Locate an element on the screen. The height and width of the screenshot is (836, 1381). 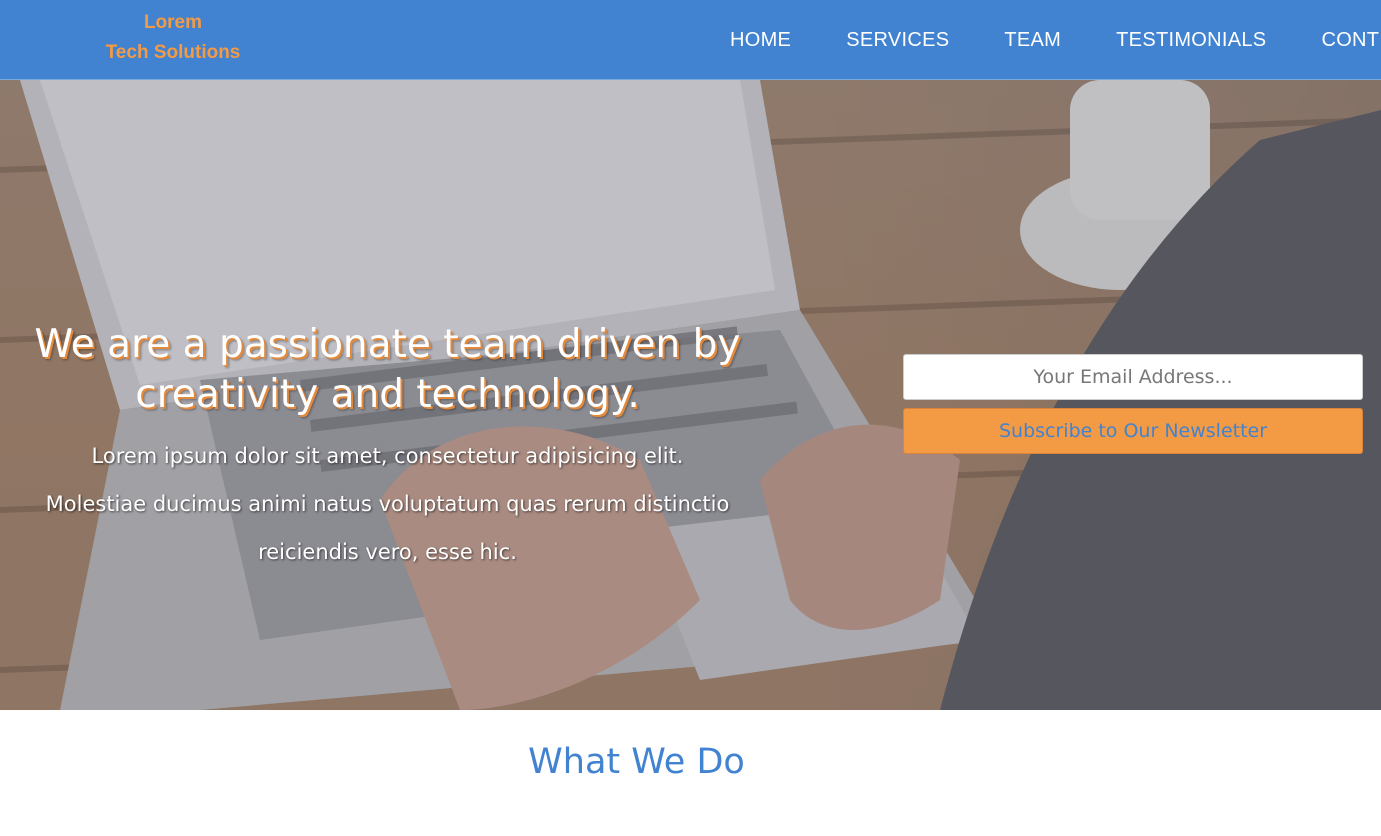
newsletter-form: Subscribe to Our Newsletter is located at coordinates (1133, 404).